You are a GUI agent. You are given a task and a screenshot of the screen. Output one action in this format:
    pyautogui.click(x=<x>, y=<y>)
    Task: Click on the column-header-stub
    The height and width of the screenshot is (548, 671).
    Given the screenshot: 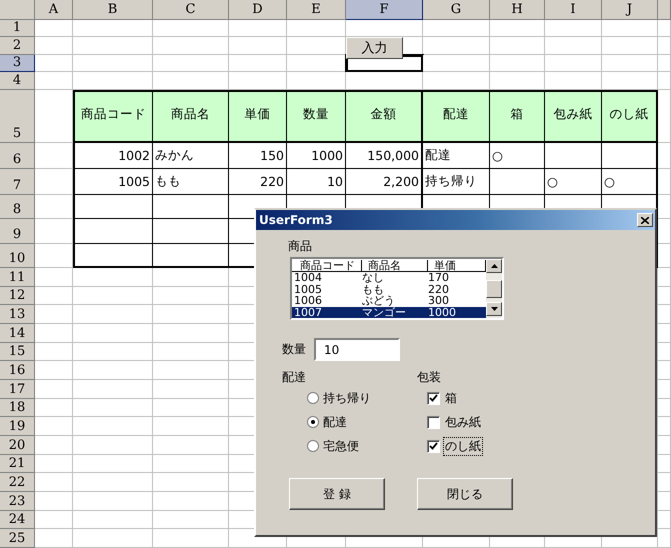 What is the action you would take?
    pyautogui.click(x=664, y=10)
    